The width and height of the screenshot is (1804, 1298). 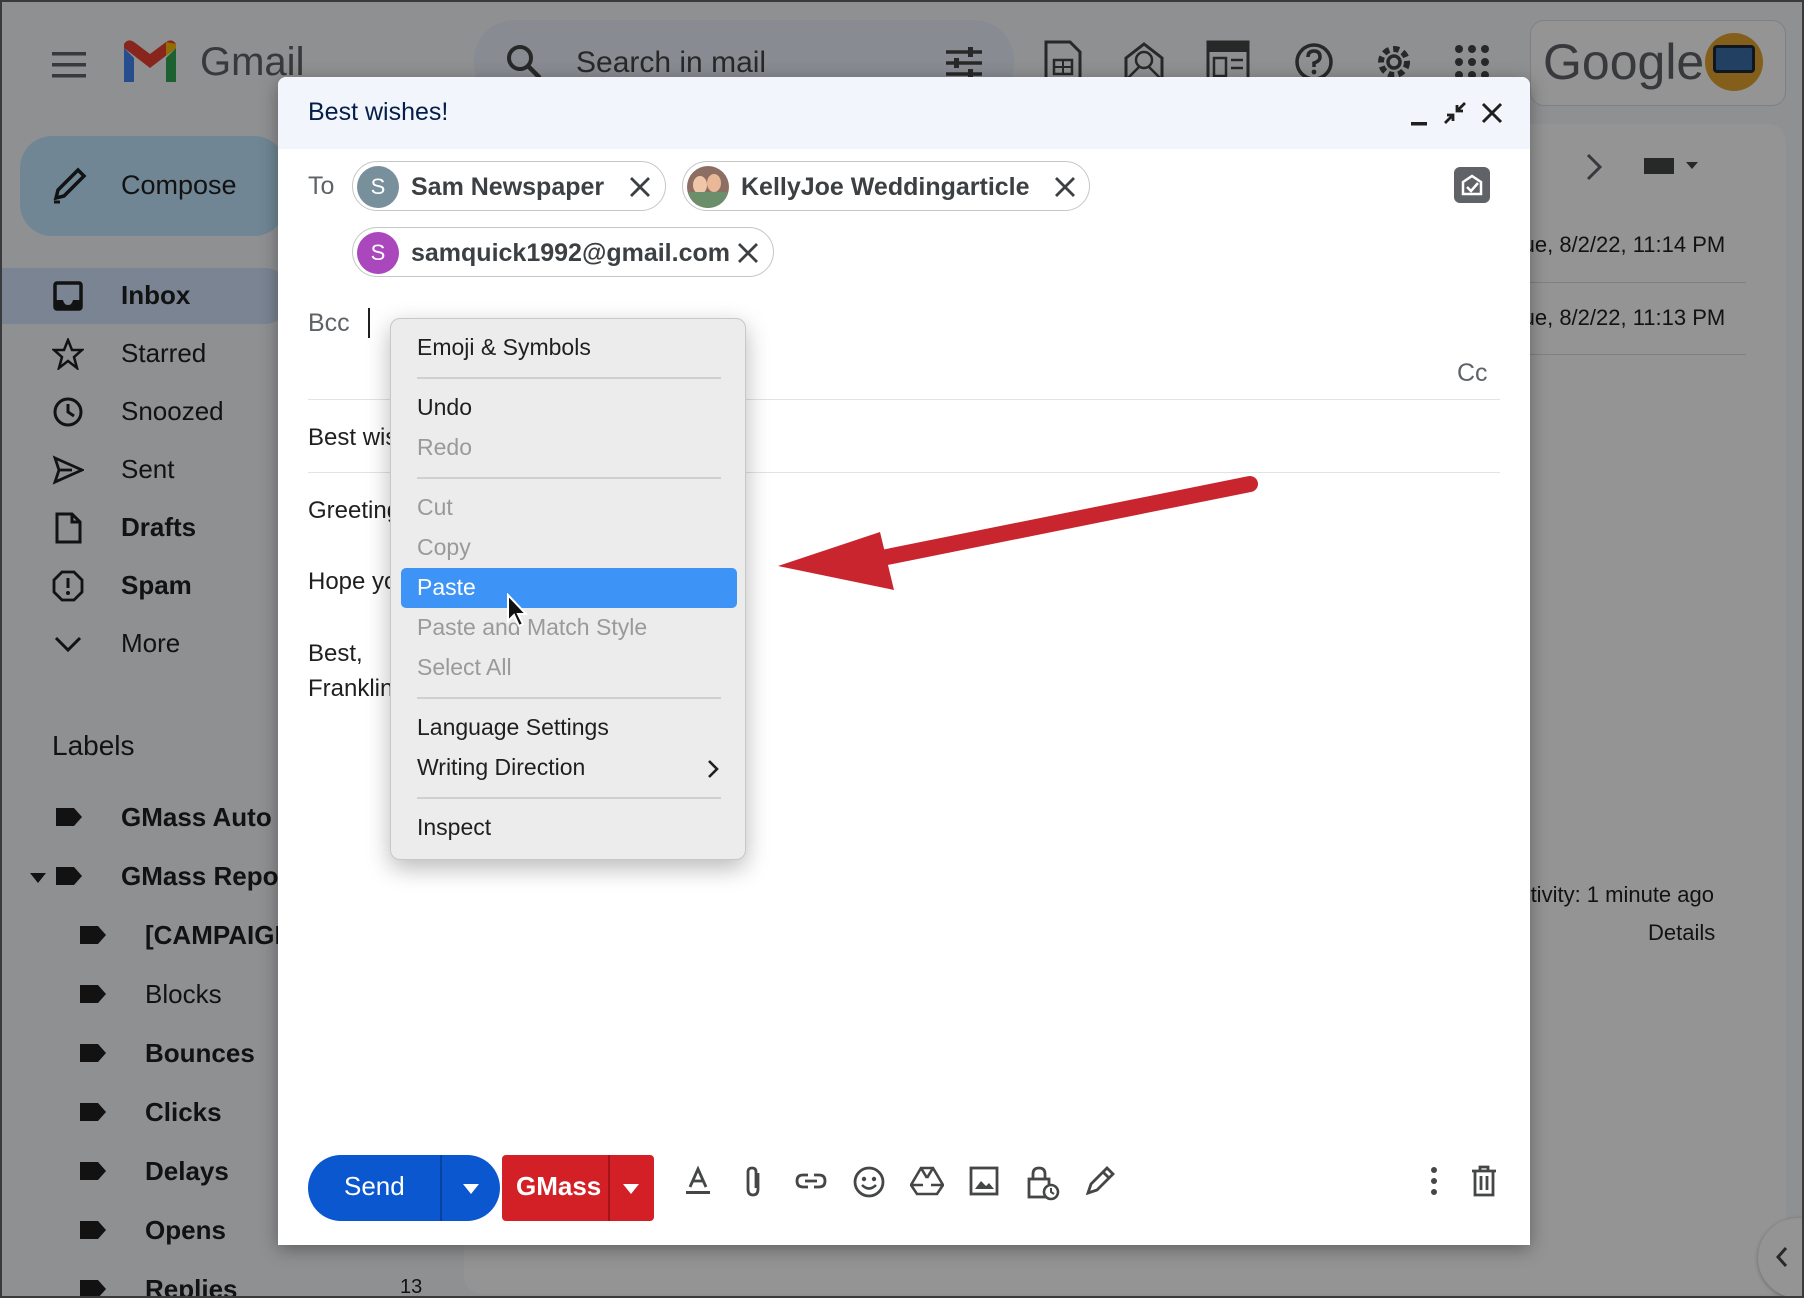 What do you see at coordinates (631, 1189) in the screenshot?
I see `gmass-settings-caret-icon` at bounding box center [631, 1189].